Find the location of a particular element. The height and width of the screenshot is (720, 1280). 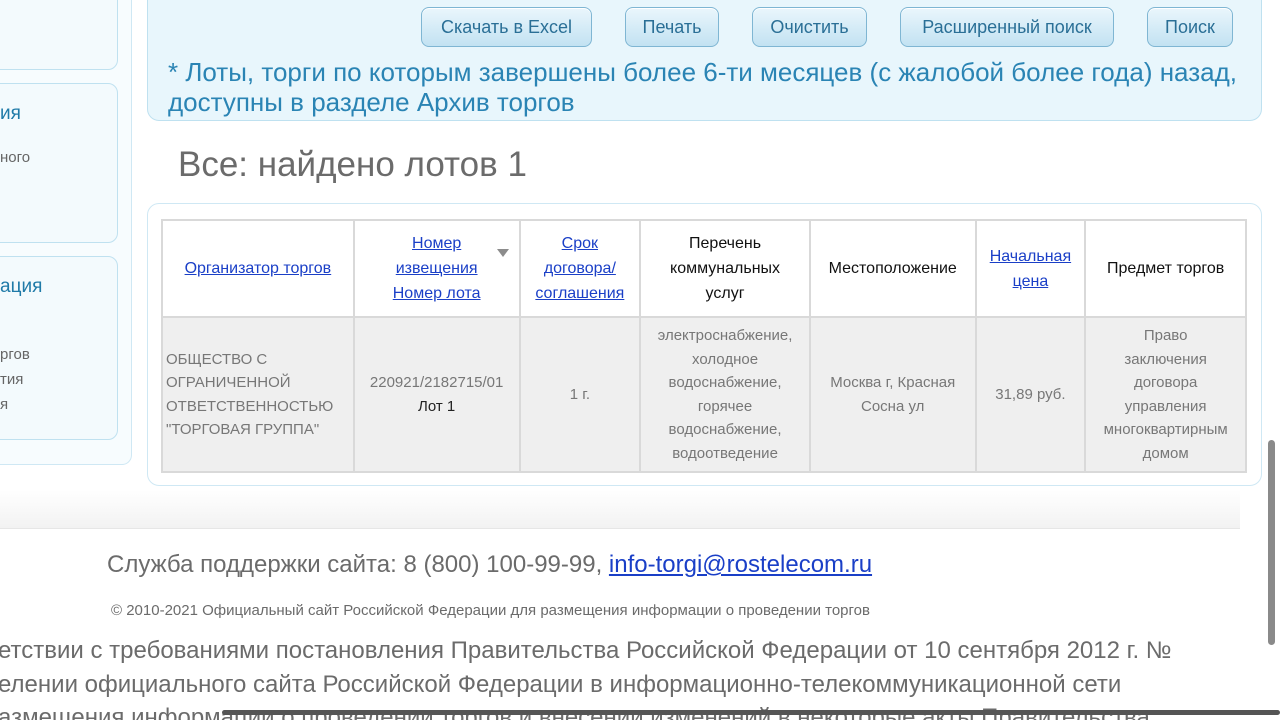

cell-services-line-1: электроснабжение, is located at coordinates (725, 335).